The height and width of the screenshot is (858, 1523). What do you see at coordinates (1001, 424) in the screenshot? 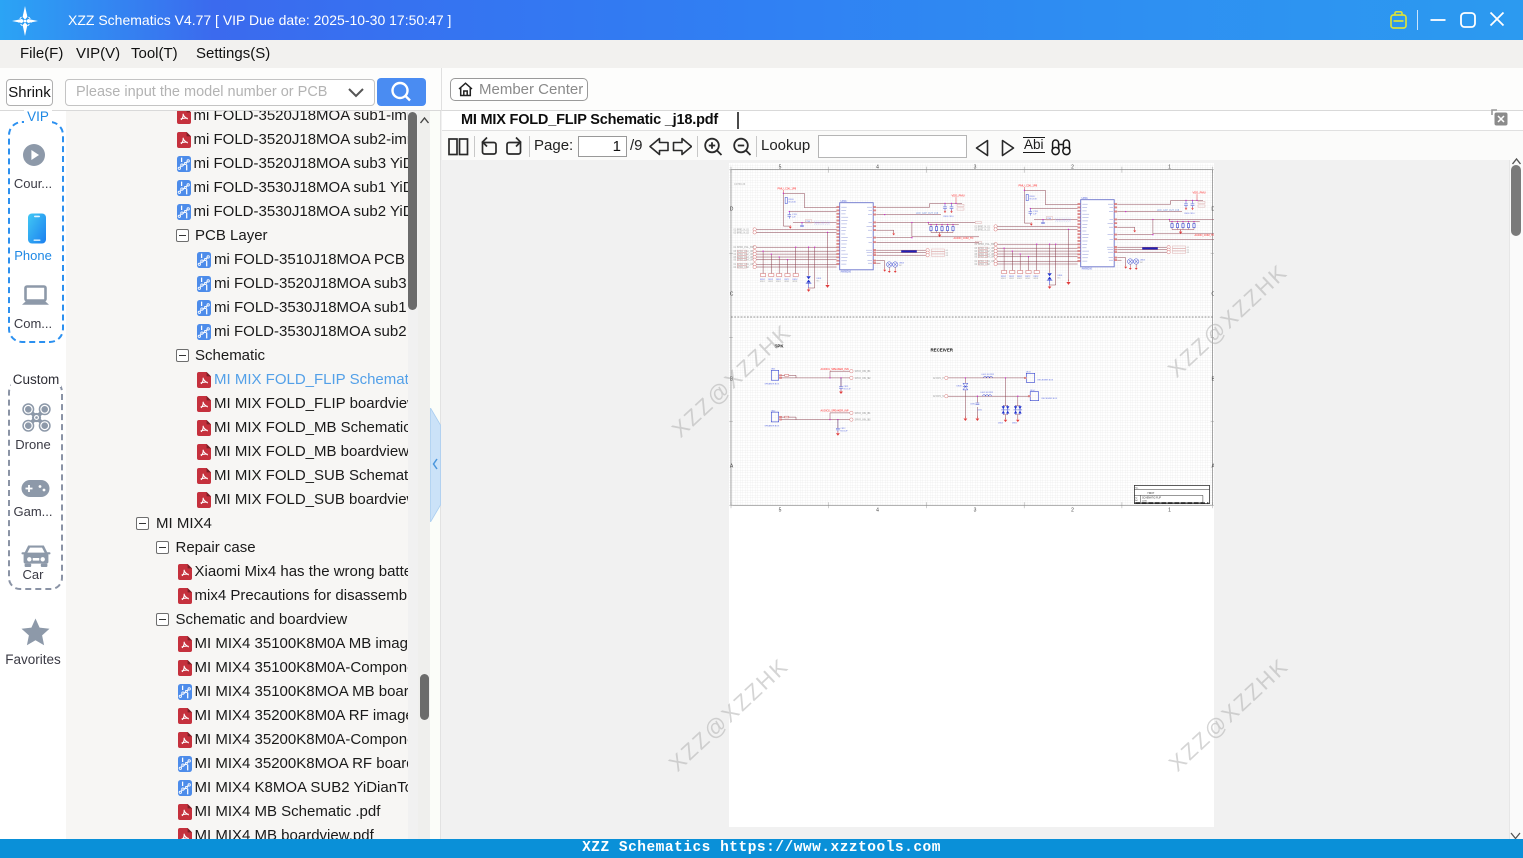
I see `svg-text: D804` at bounding box center [1001, 424].